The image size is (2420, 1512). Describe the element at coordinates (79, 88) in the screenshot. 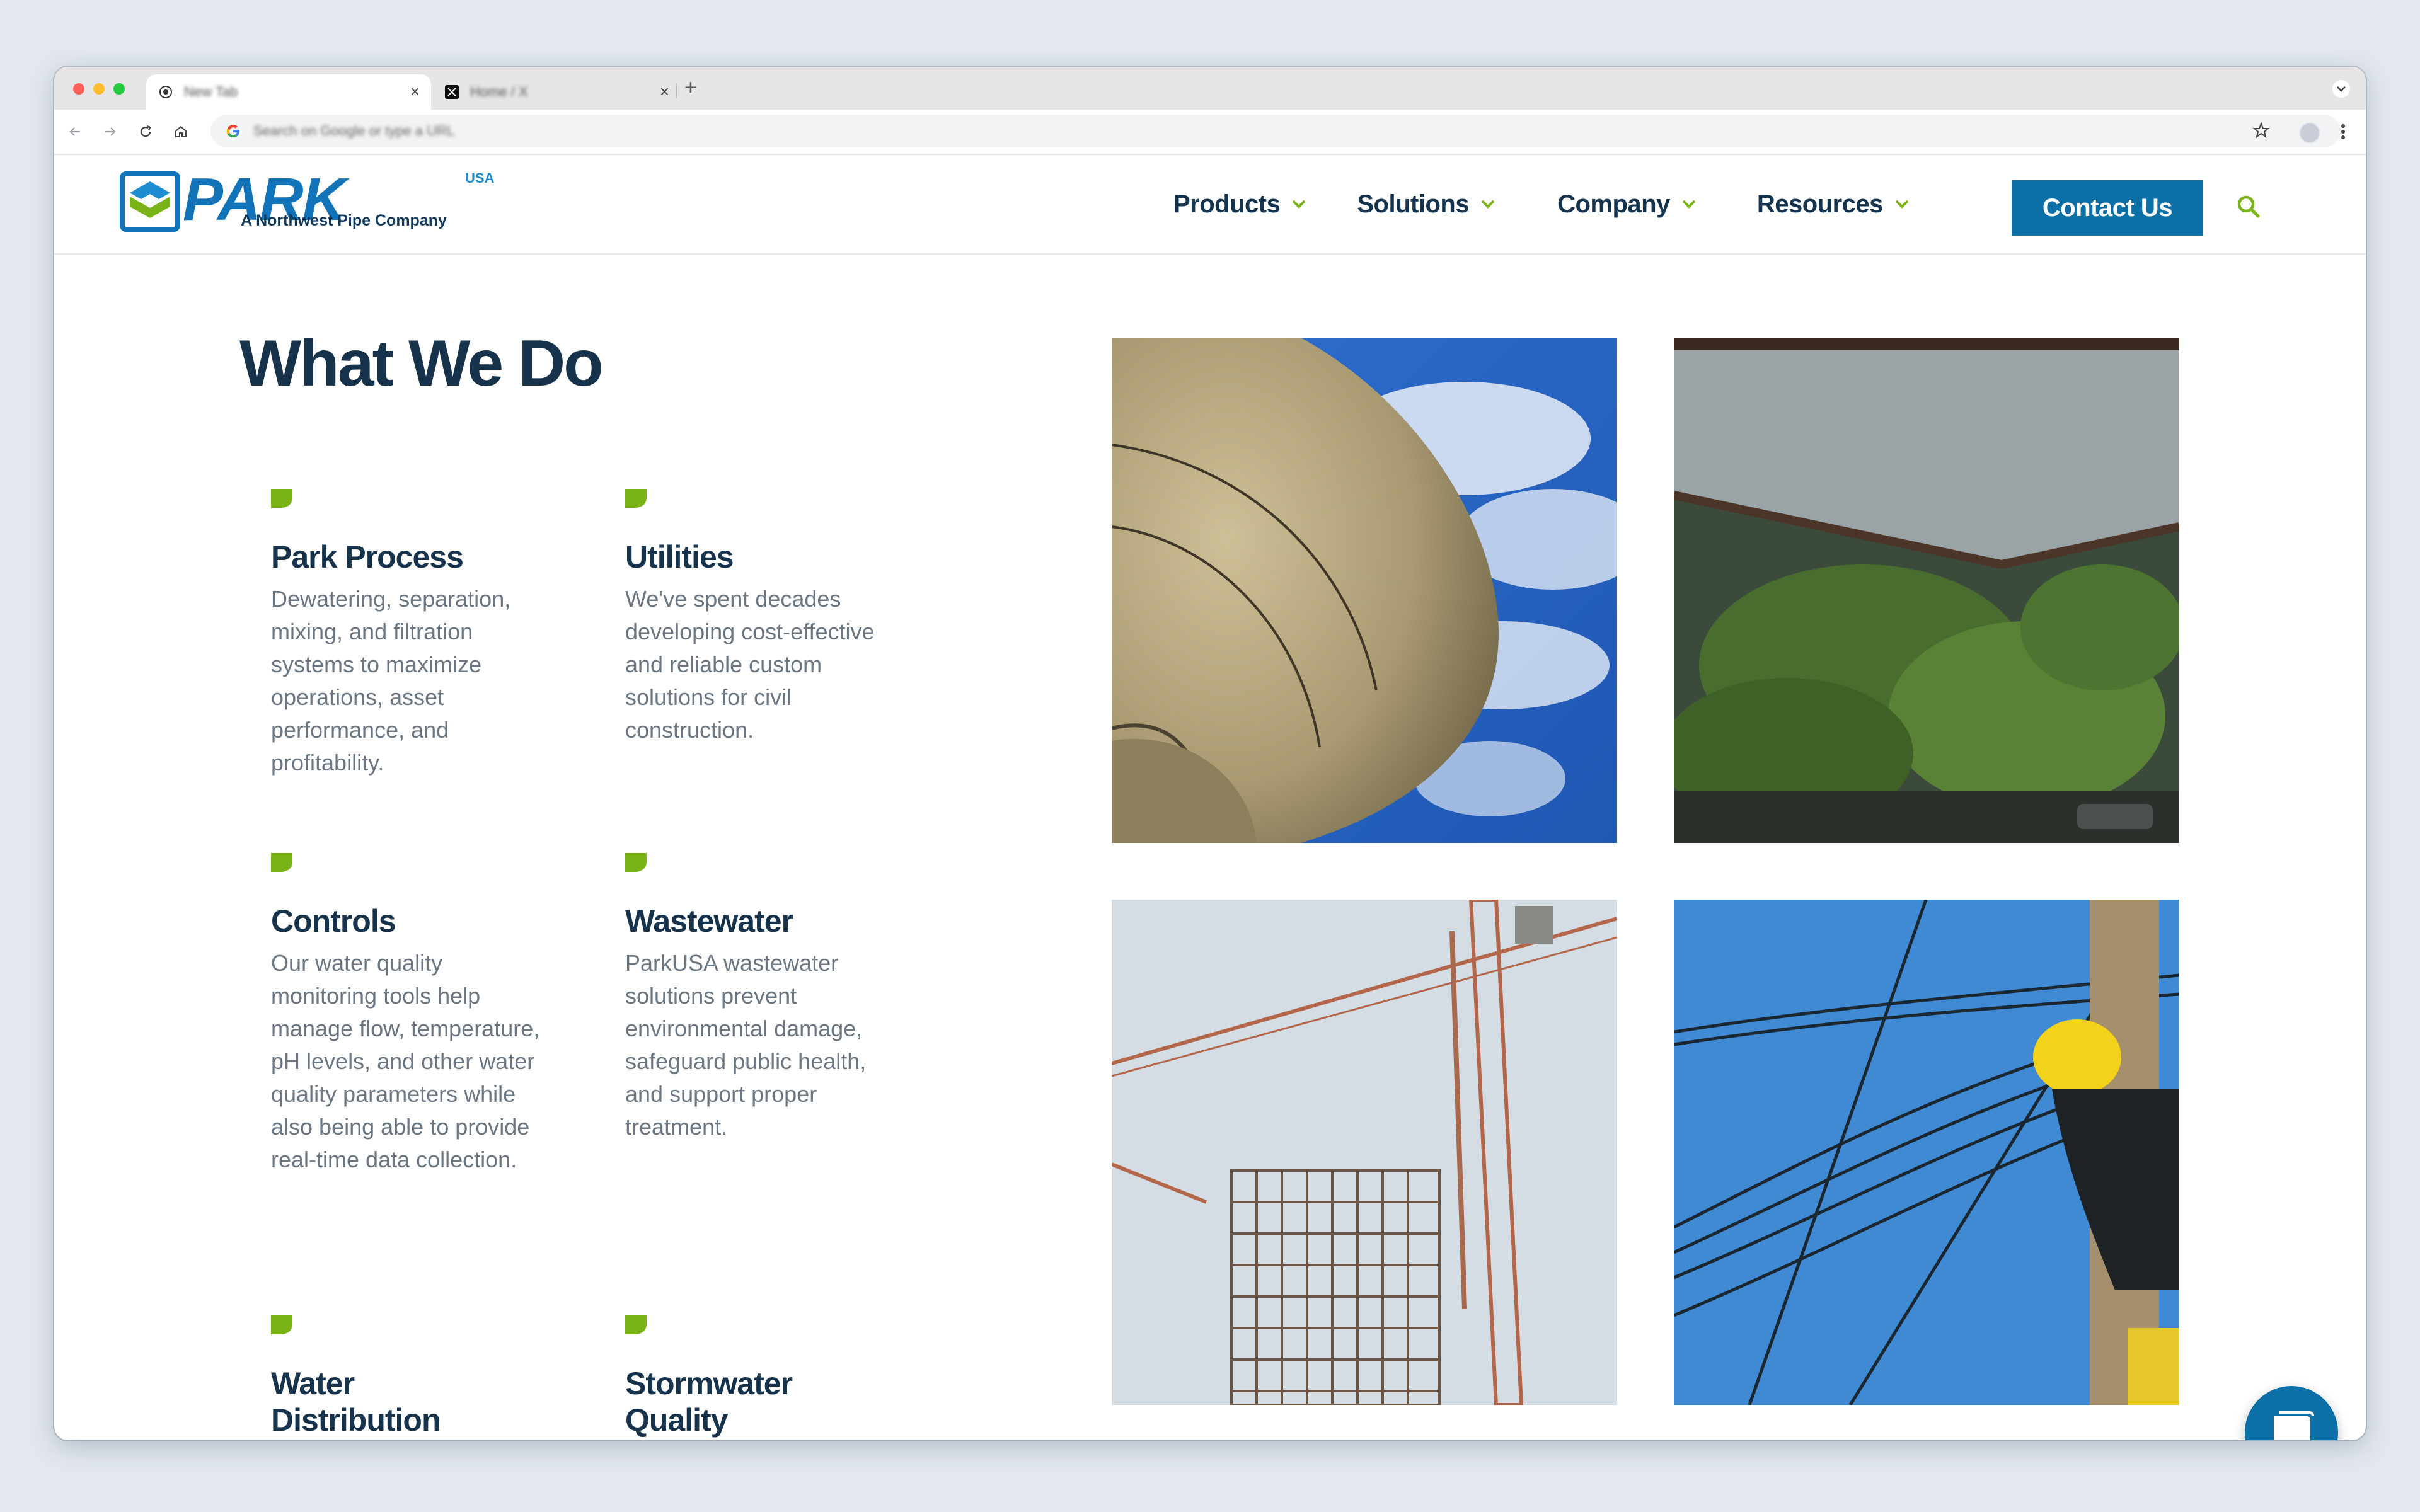

I see `close-window-button` at that location.